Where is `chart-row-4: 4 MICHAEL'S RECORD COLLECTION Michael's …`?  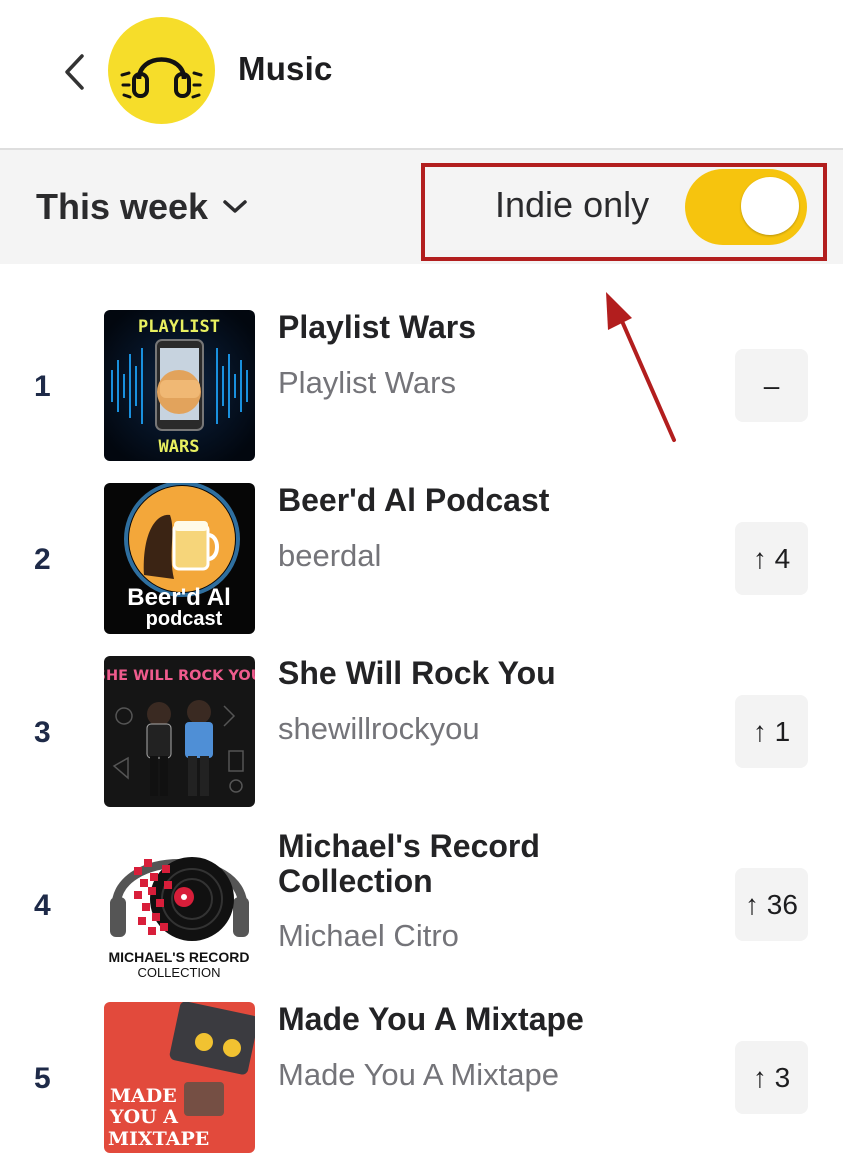 chart-row-4: 4 MICHAEL'S RECORD COLLECTION Michael's … is located at coordinates (421, 909).